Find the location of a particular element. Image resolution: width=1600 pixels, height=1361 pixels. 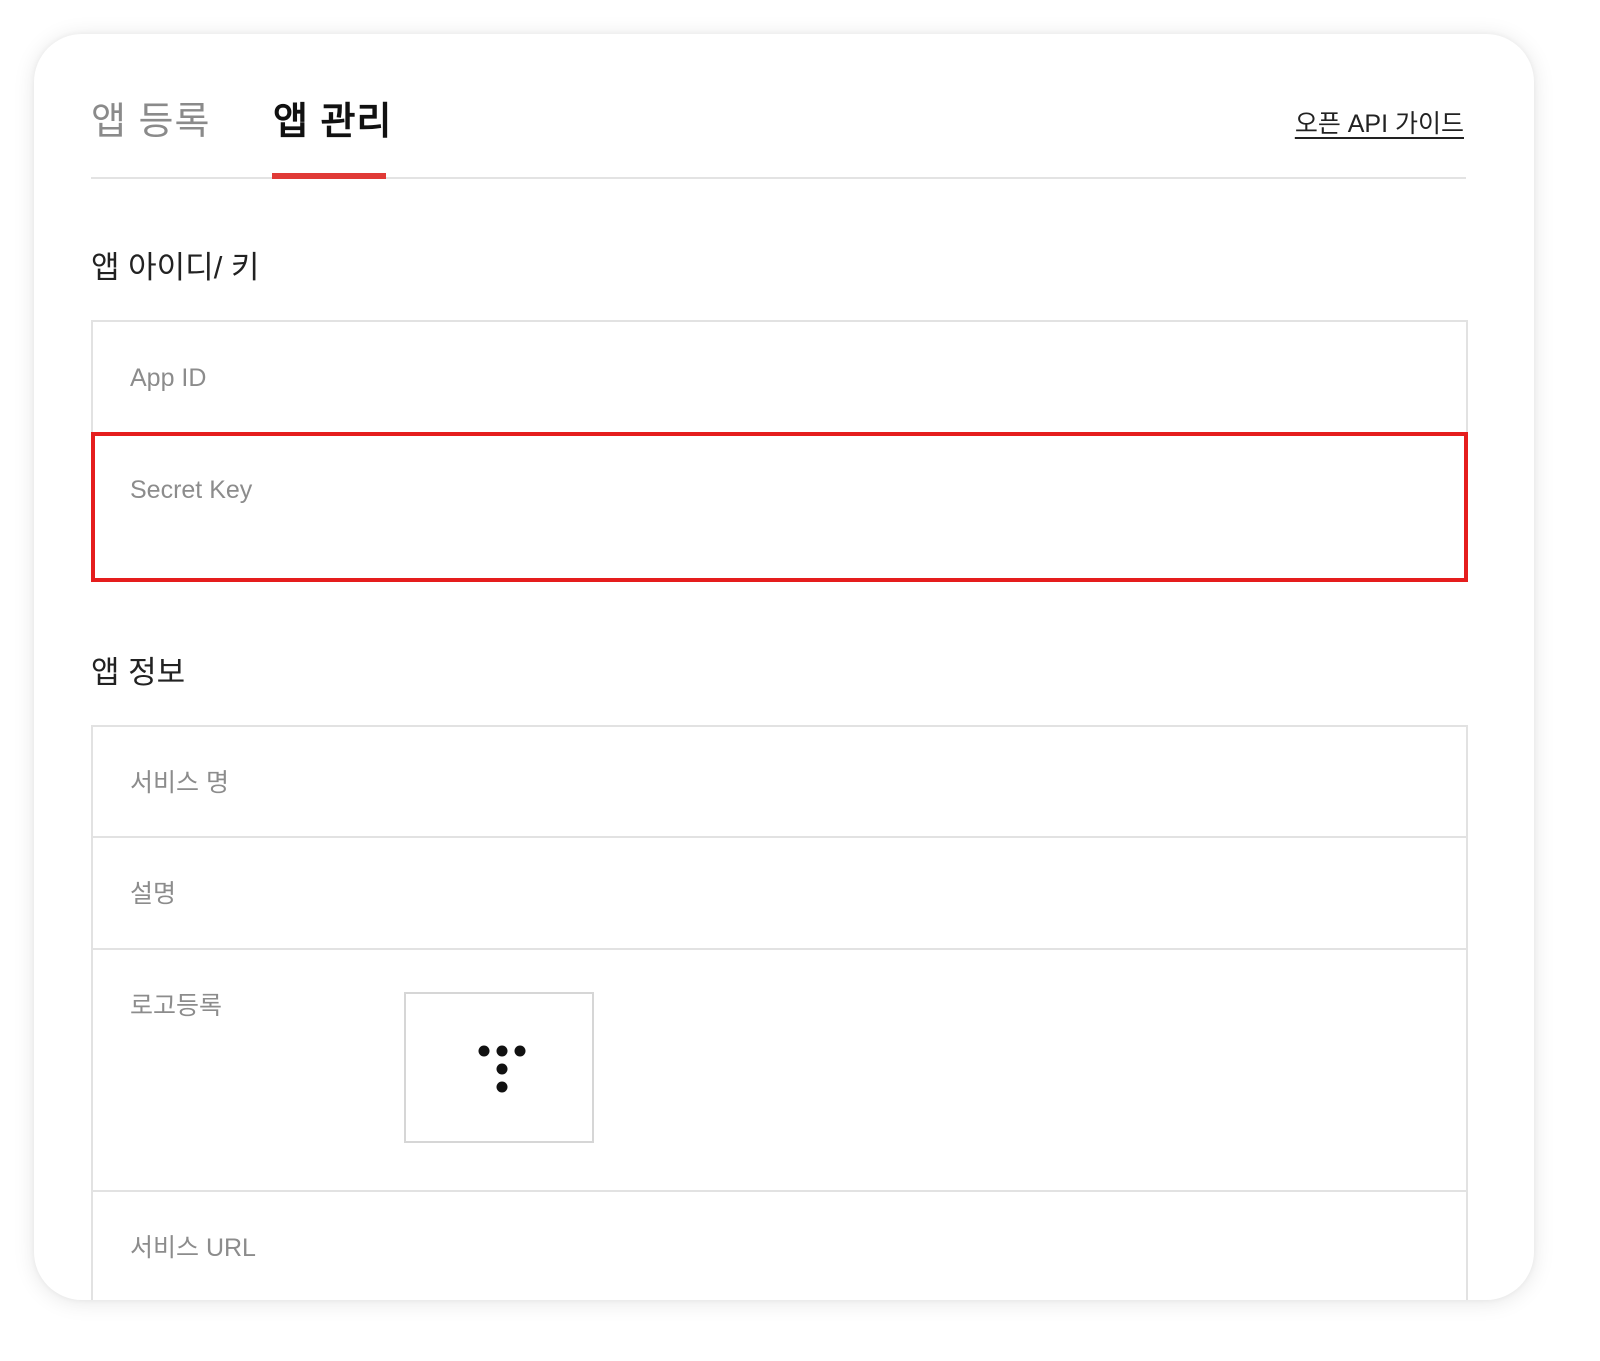

app-id-row: App ID is located at coordinates (779, 378).